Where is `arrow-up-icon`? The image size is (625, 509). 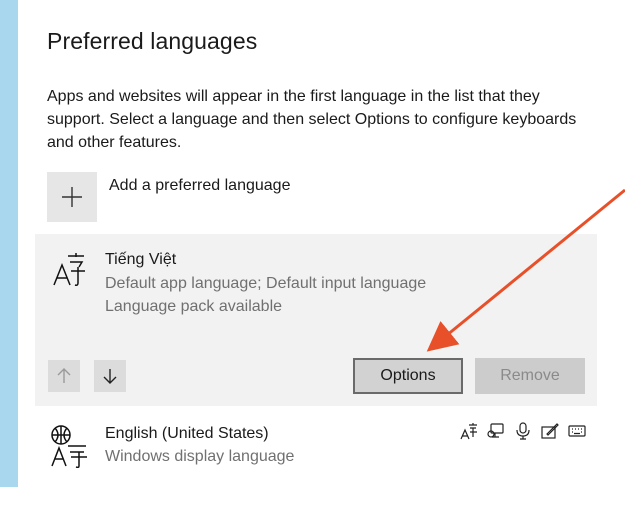 arrow-up-icon is located at coordinates (64, 375).